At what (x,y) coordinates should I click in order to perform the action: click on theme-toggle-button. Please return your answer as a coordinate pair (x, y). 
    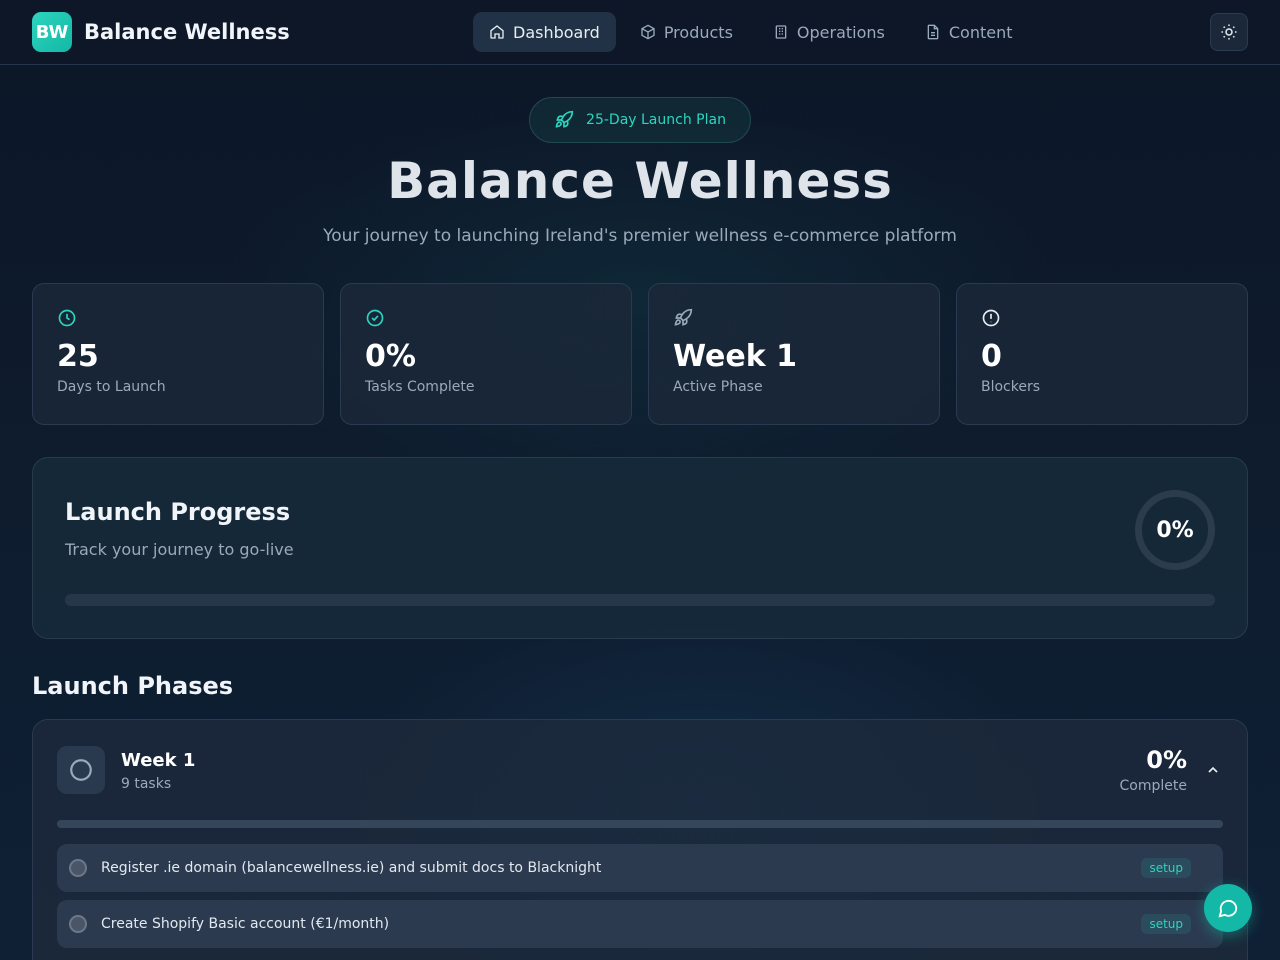
    Looking at the image, I should click on (1229, 32).